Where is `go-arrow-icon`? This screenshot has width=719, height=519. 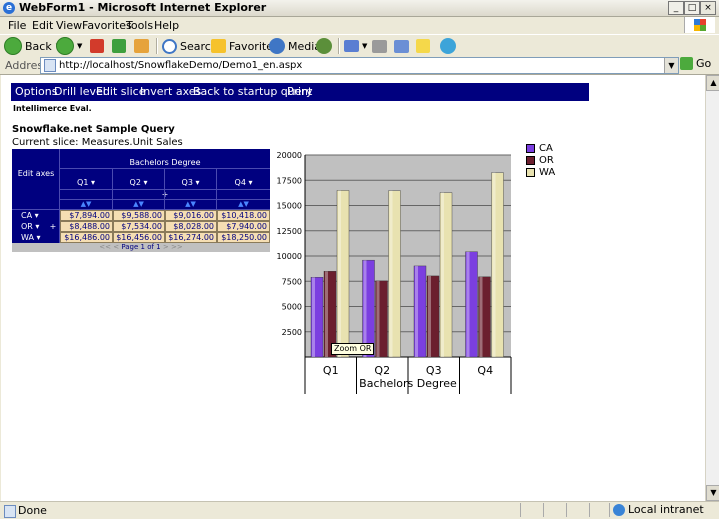 go-arrow-icon is located at coordinates (686, 63).